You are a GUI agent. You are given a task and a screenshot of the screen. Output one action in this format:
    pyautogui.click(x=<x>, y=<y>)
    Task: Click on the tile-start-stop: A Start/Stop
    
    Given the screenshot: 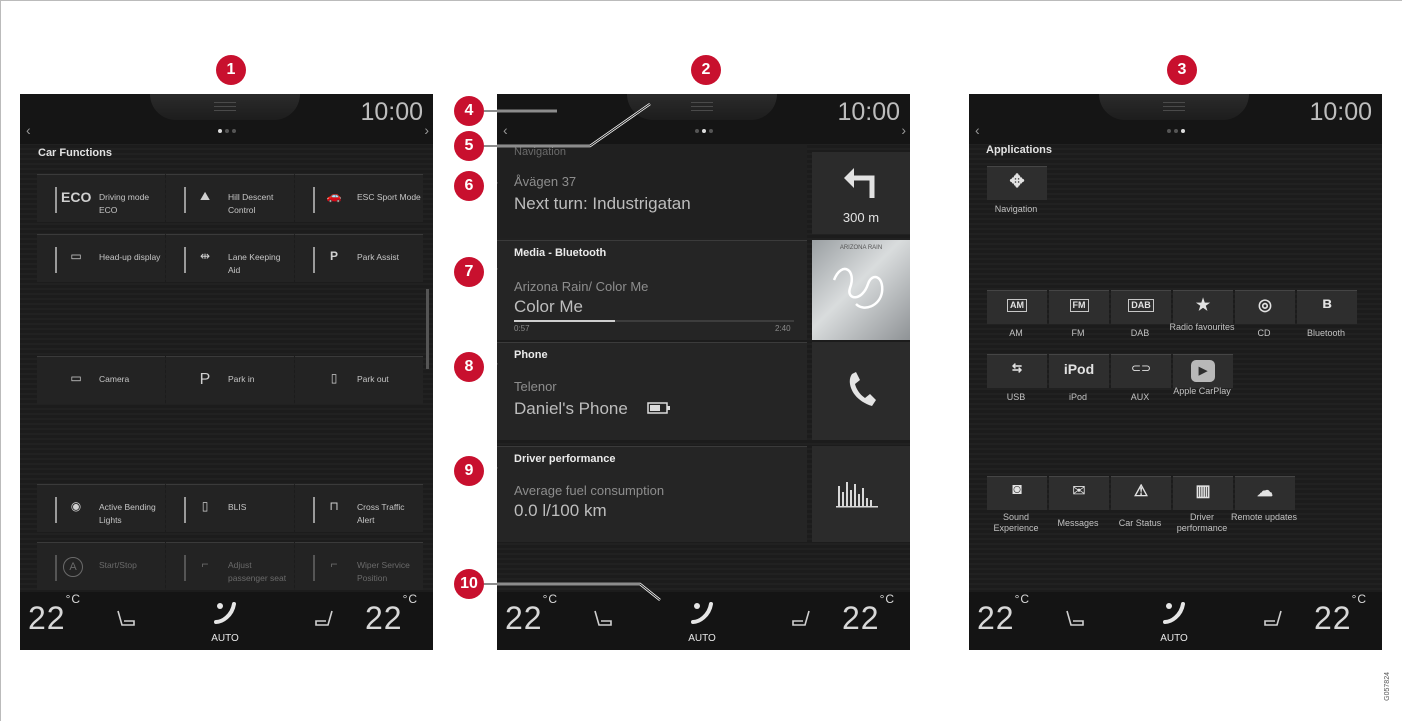 What is the action you would take?
    pyautogui.click(x=101, y=566)
    